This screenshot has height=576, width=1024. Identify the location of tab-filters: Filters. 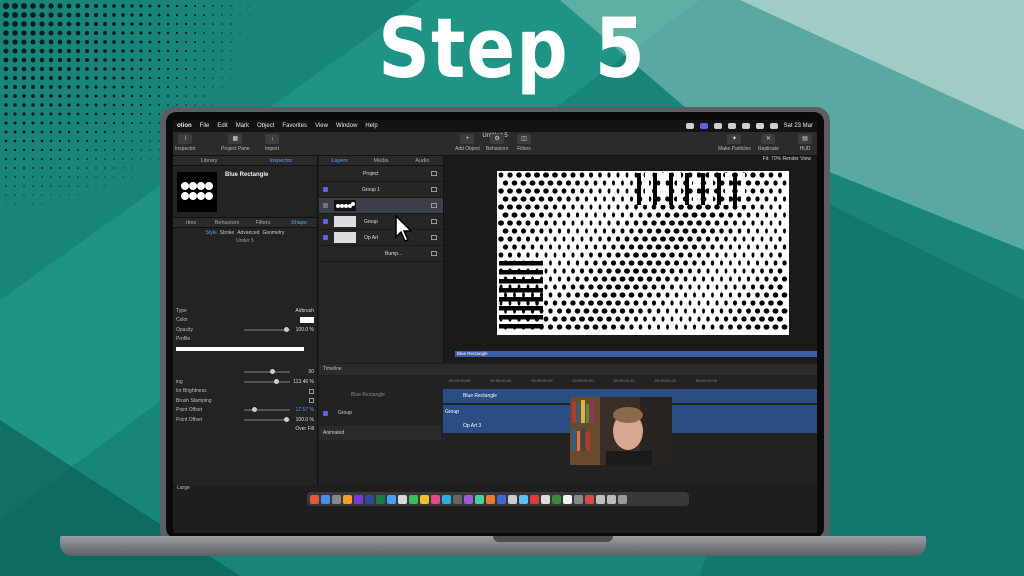
(263, 222).